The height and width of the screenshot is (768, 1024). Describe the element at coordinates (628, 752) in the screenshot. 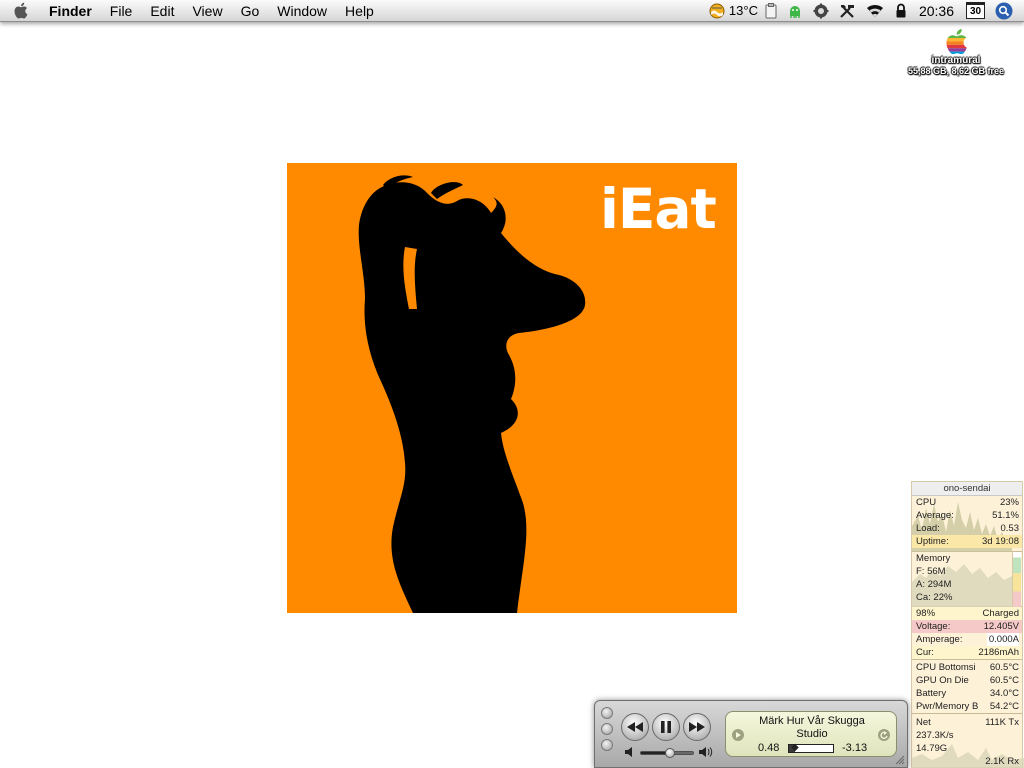

I see `volume-low-icon` at that location.